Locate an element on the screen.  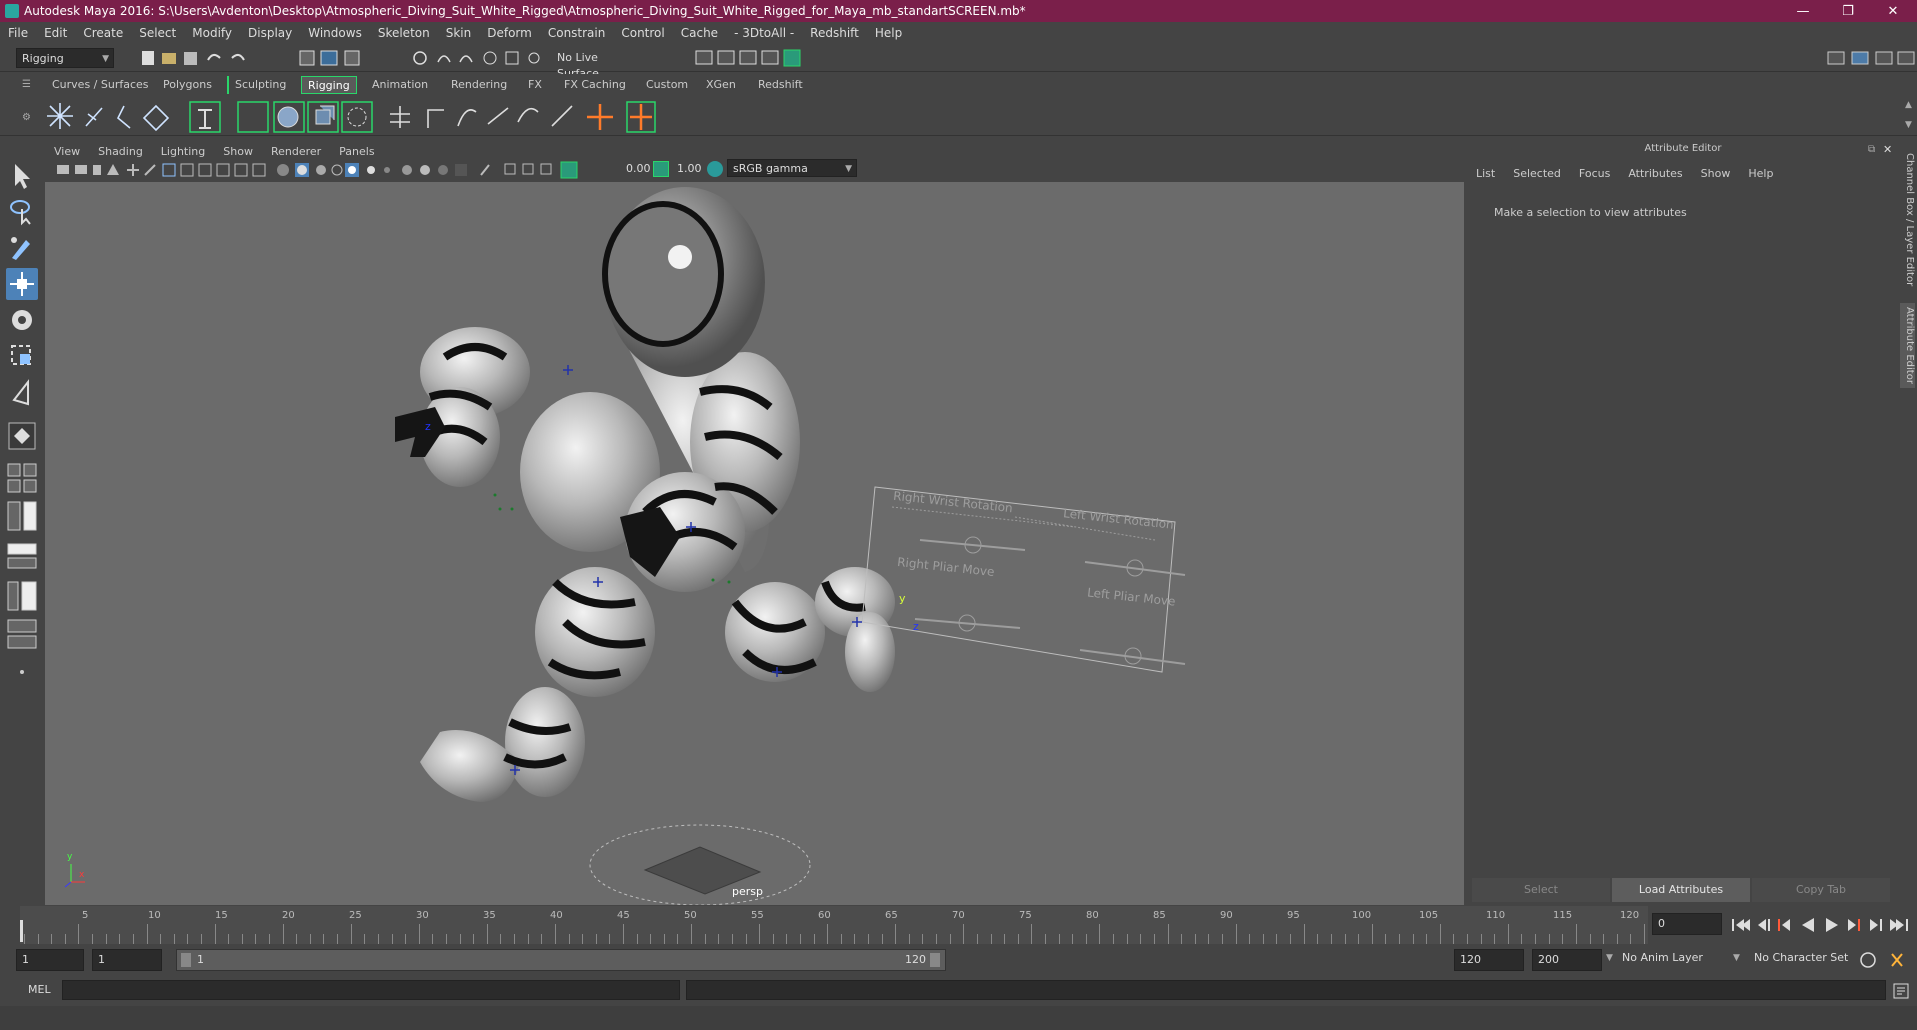
menu-control: Control is located at coordinates (642, 33).